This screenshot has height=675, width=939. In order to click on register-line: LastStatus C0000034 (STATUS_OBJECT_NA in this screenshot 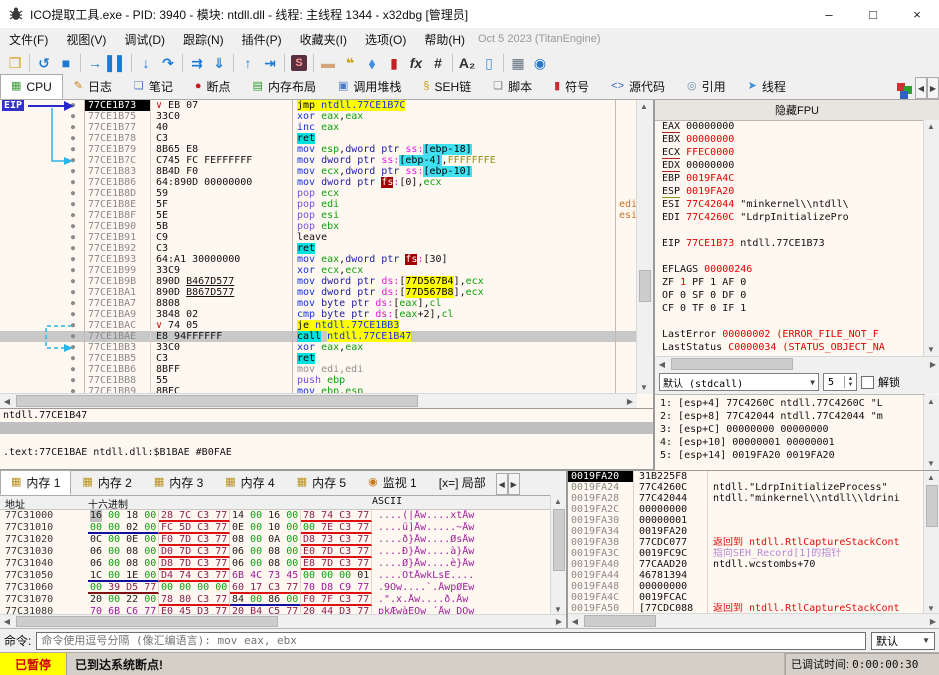, I will do `click(793, 347)`.